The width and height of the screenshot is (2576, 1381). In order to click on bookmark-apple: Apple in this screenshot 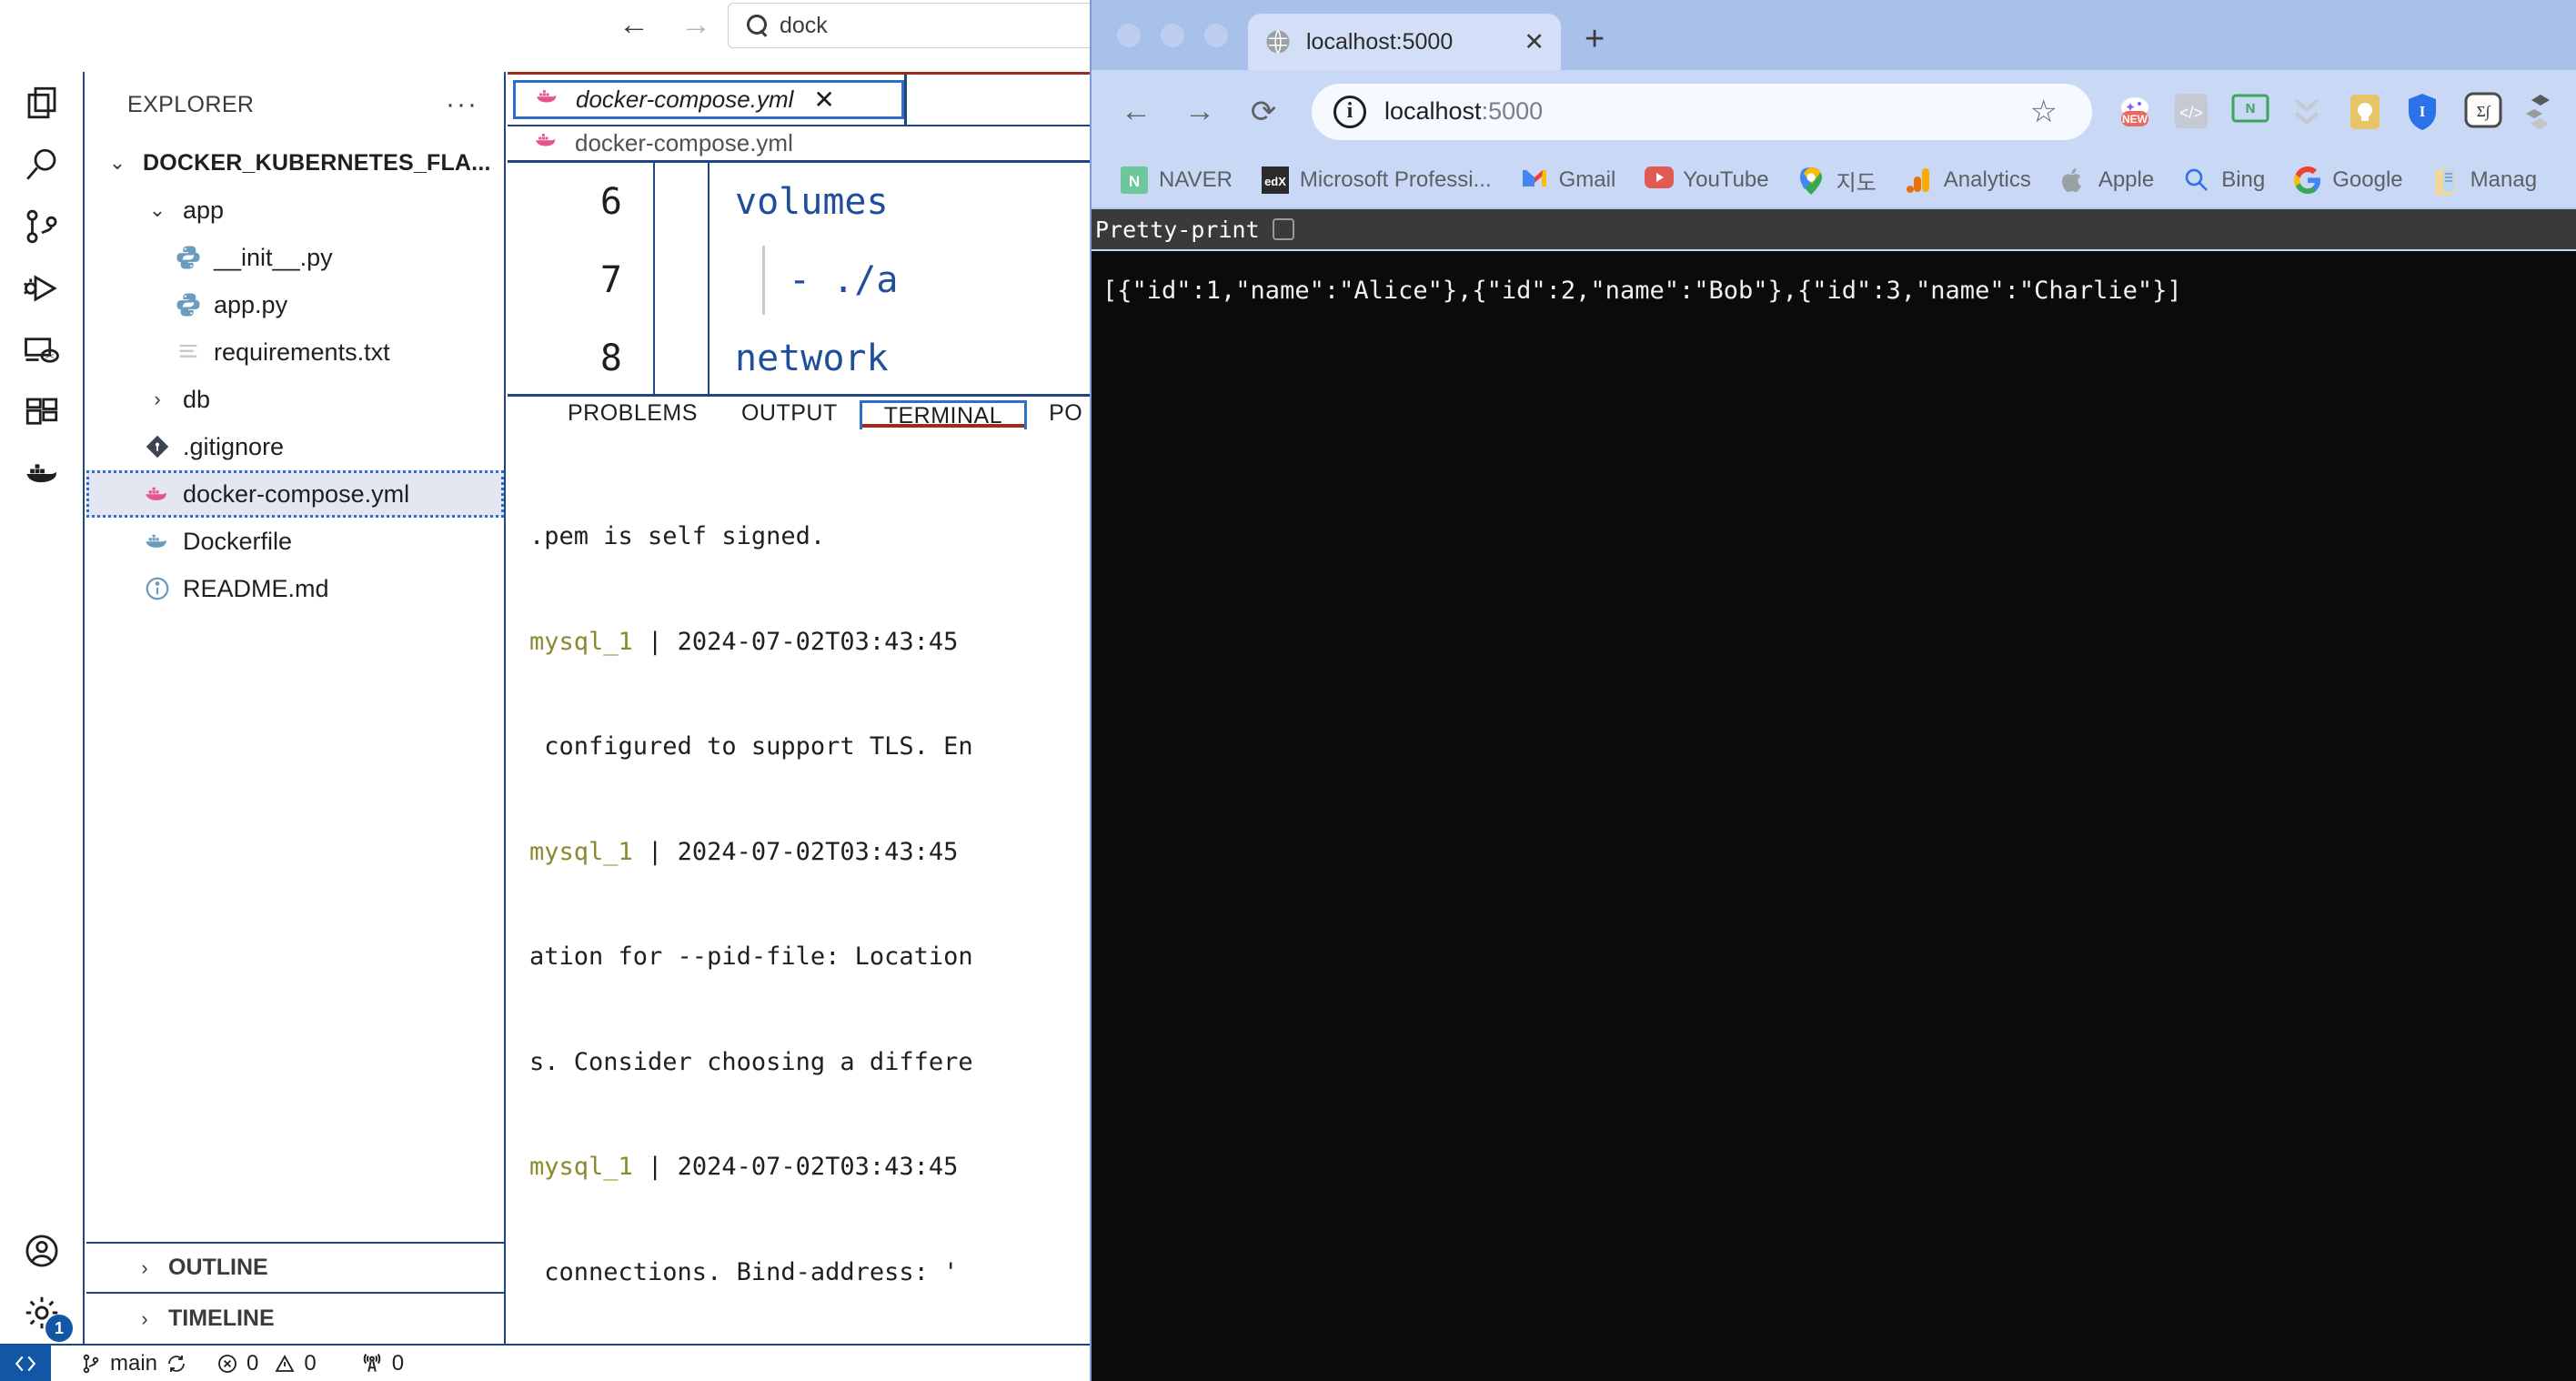, I will do `click(2107, 180)`.